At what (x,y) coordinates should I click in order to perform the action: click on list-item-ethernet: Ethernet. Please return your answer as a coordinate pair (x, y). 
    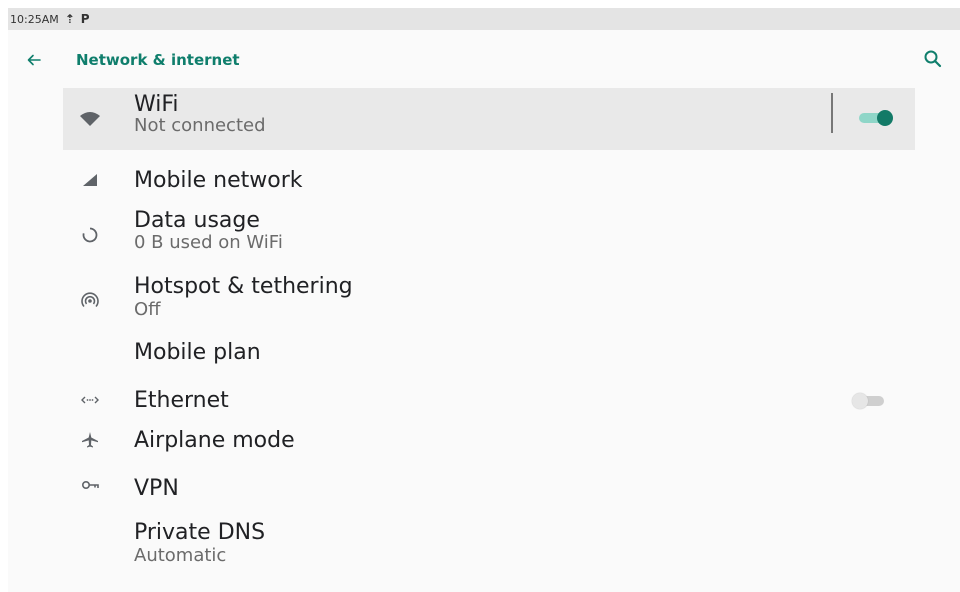
    Looking at the image, I should click on (489, 401).